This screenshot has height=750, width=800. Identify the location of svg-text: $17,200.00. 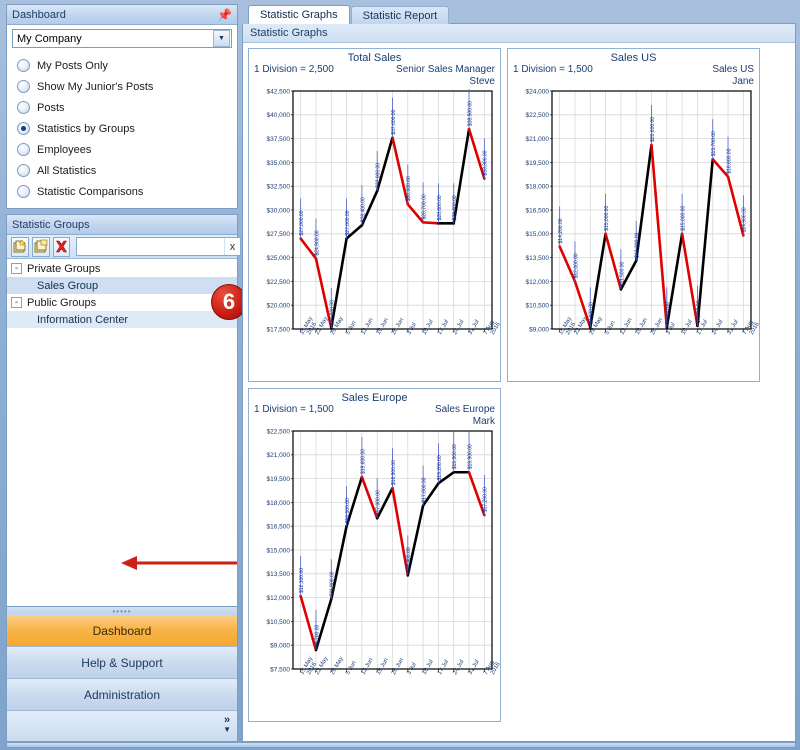
(486, 499).